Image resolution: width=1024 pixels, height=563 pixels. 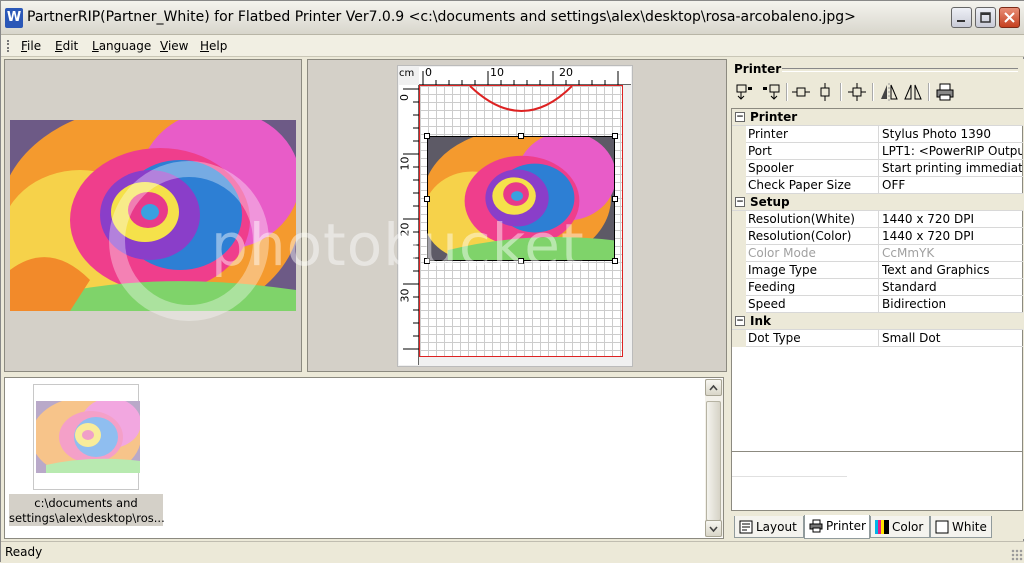 I want to click on resize-handle-se, so click(x=615, y=261).